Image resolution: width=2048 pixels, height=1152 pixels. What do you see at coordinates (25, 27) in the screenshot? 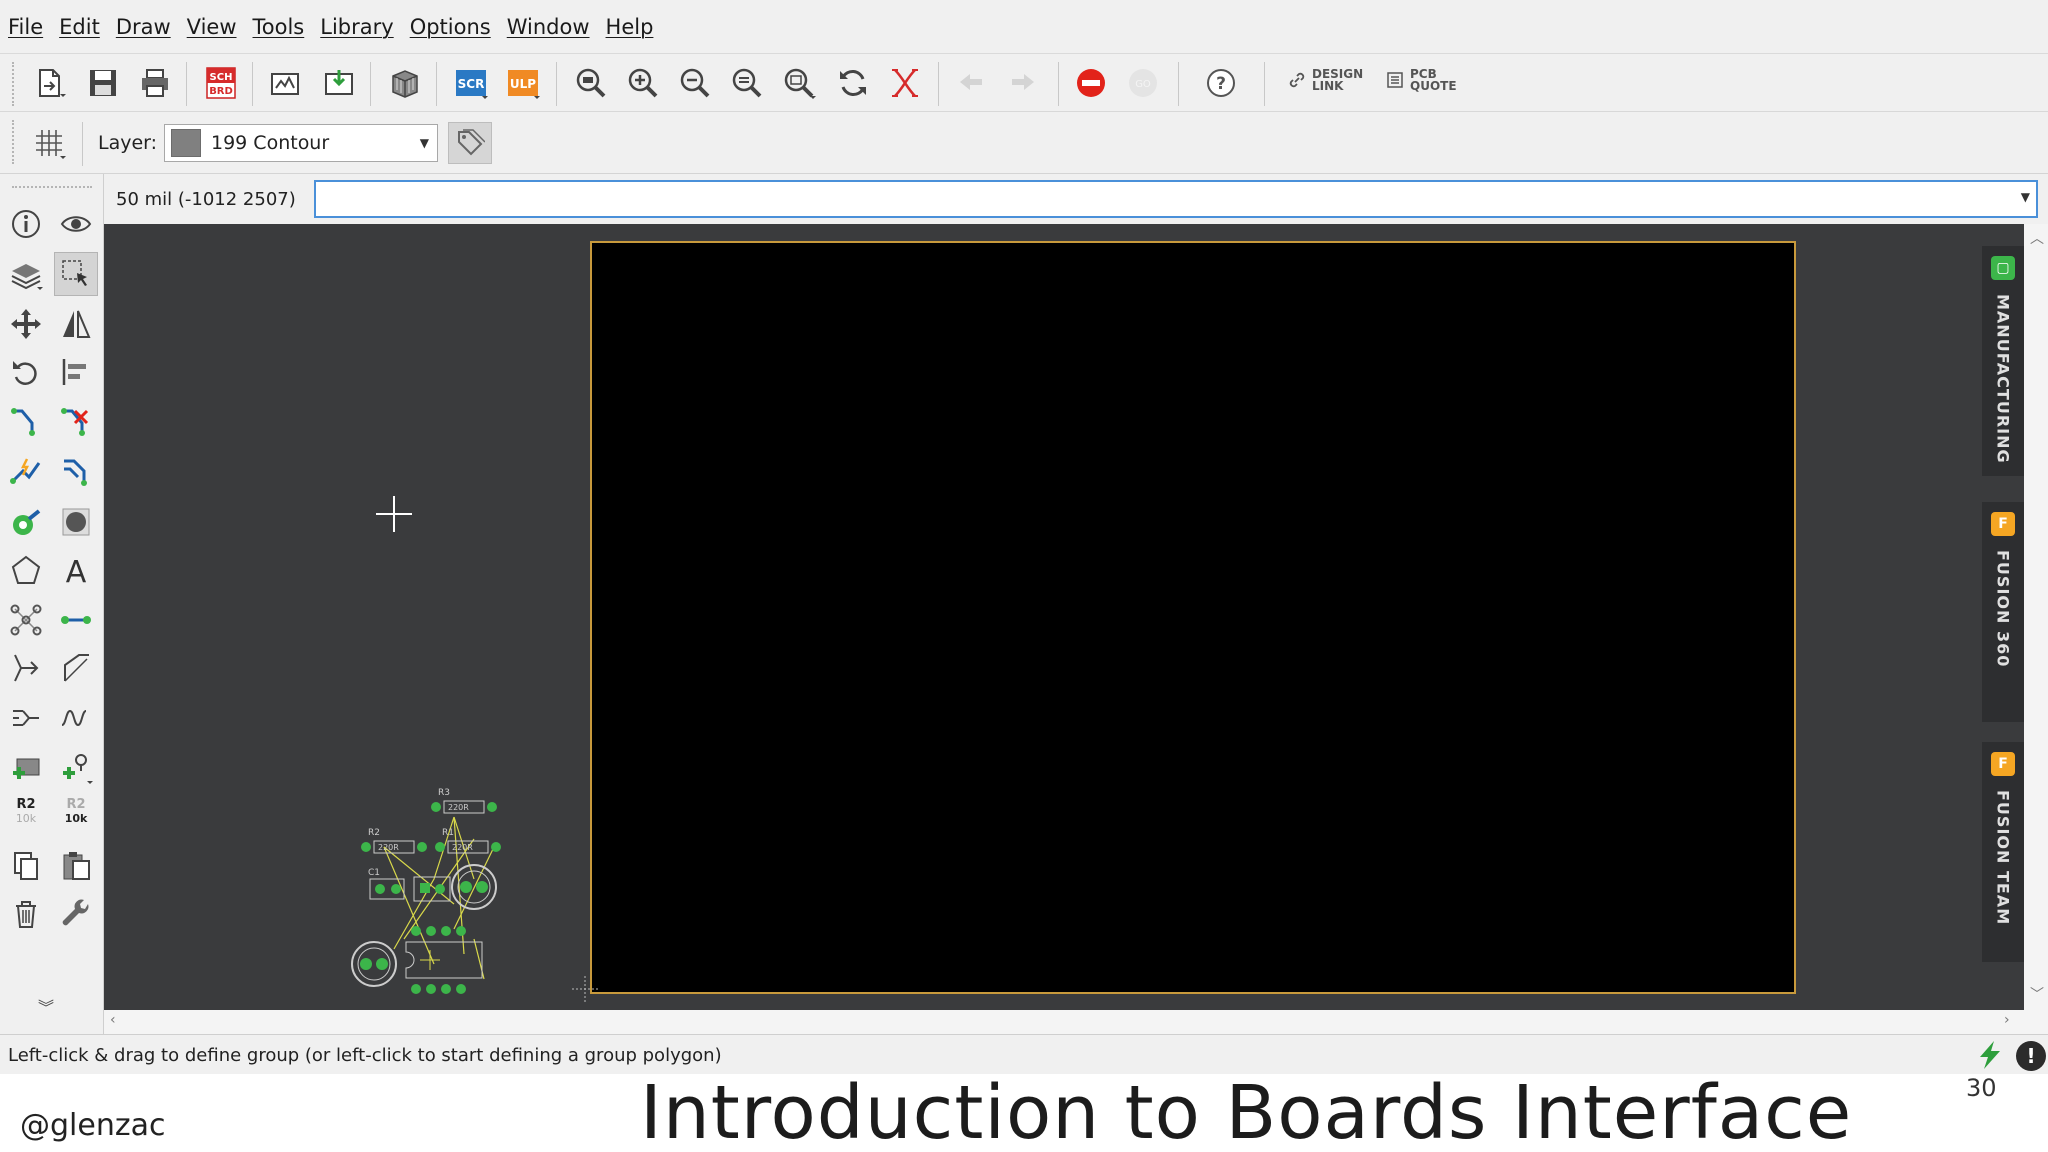
I see `menu-file: File` at bounding box center [25, 27].